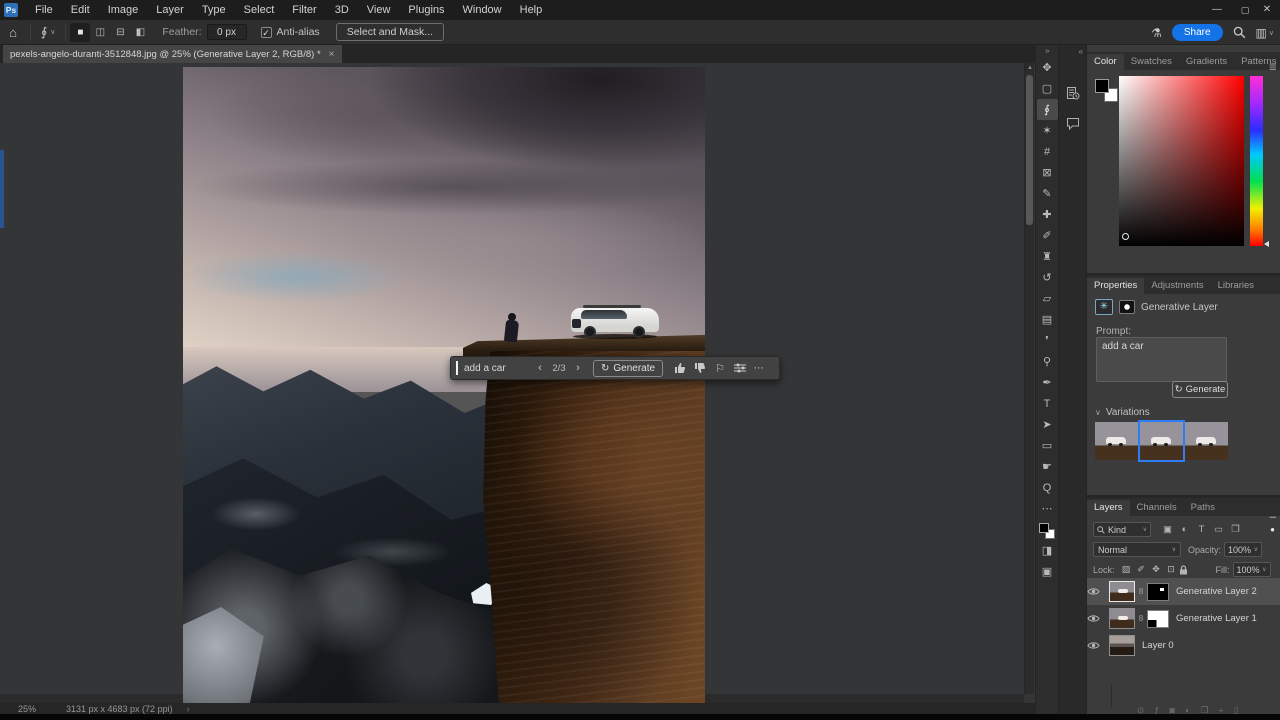 The height and width of the screenshot is (720, 1280). I want to click on filter-pixel-layers-icon: ▣, so click(1167, 529).